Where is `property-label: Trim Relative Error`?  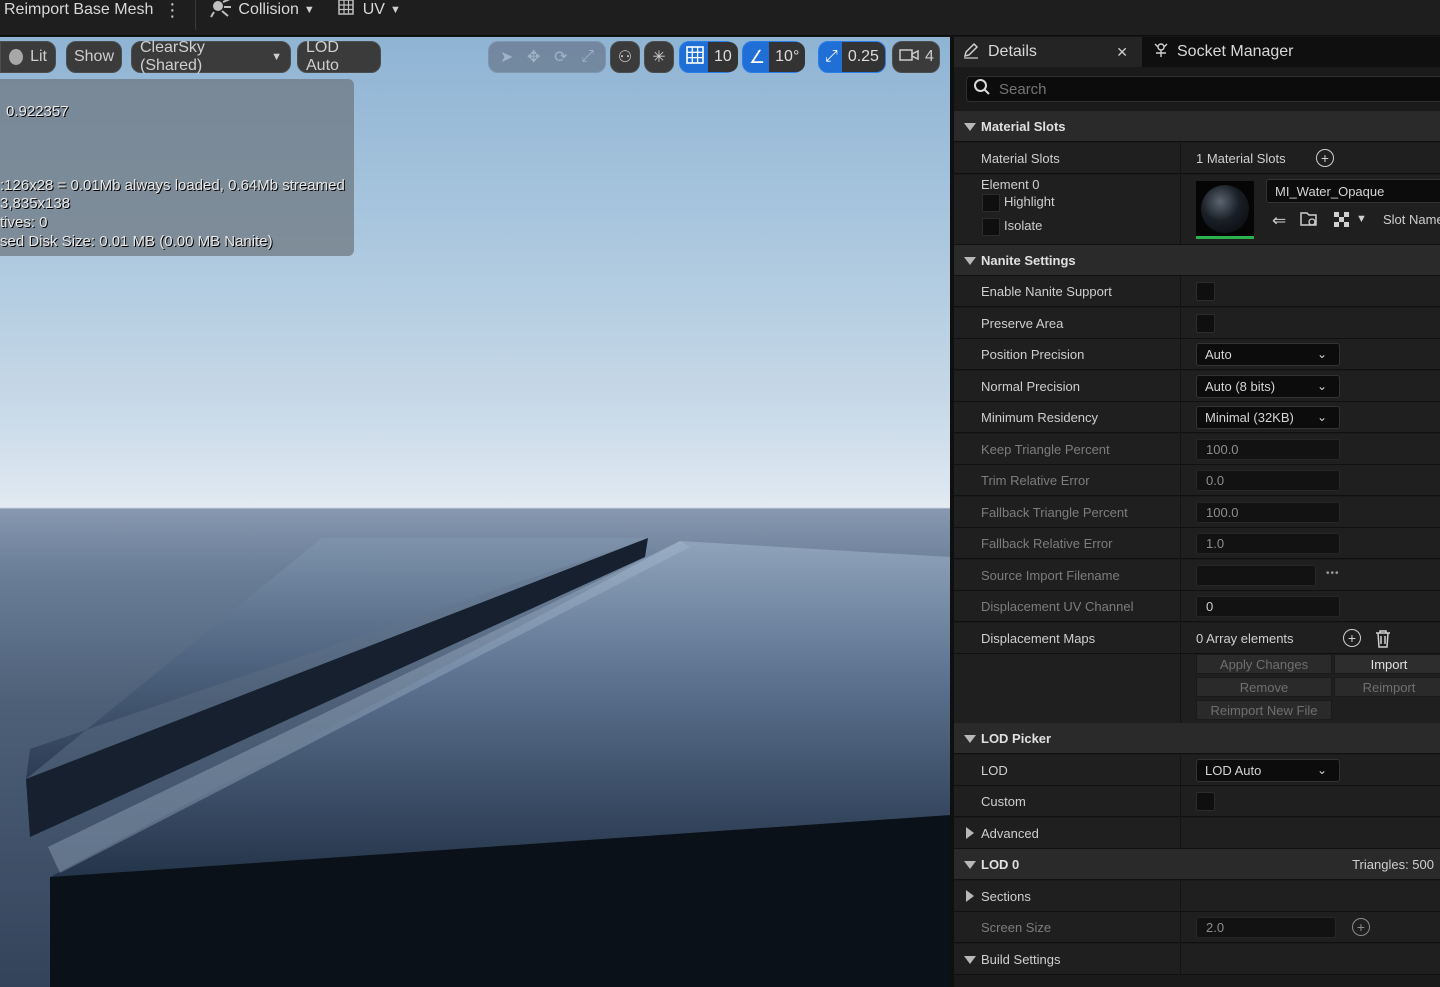 property-label: Trim Relative Error is located at coordinates (1035, 480).